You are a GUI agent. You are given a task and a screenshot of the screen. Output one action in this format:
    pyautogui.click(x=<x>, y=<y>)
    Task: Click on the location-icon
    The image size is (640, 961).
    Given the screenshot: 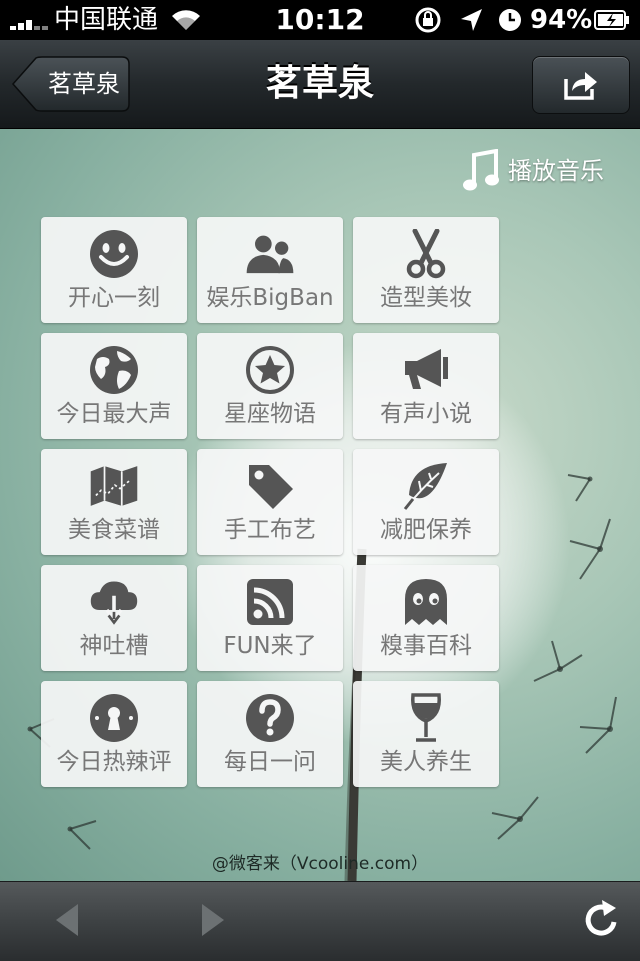 What is the action you would take?
    pyautogui.click(x=471, y=20)
    